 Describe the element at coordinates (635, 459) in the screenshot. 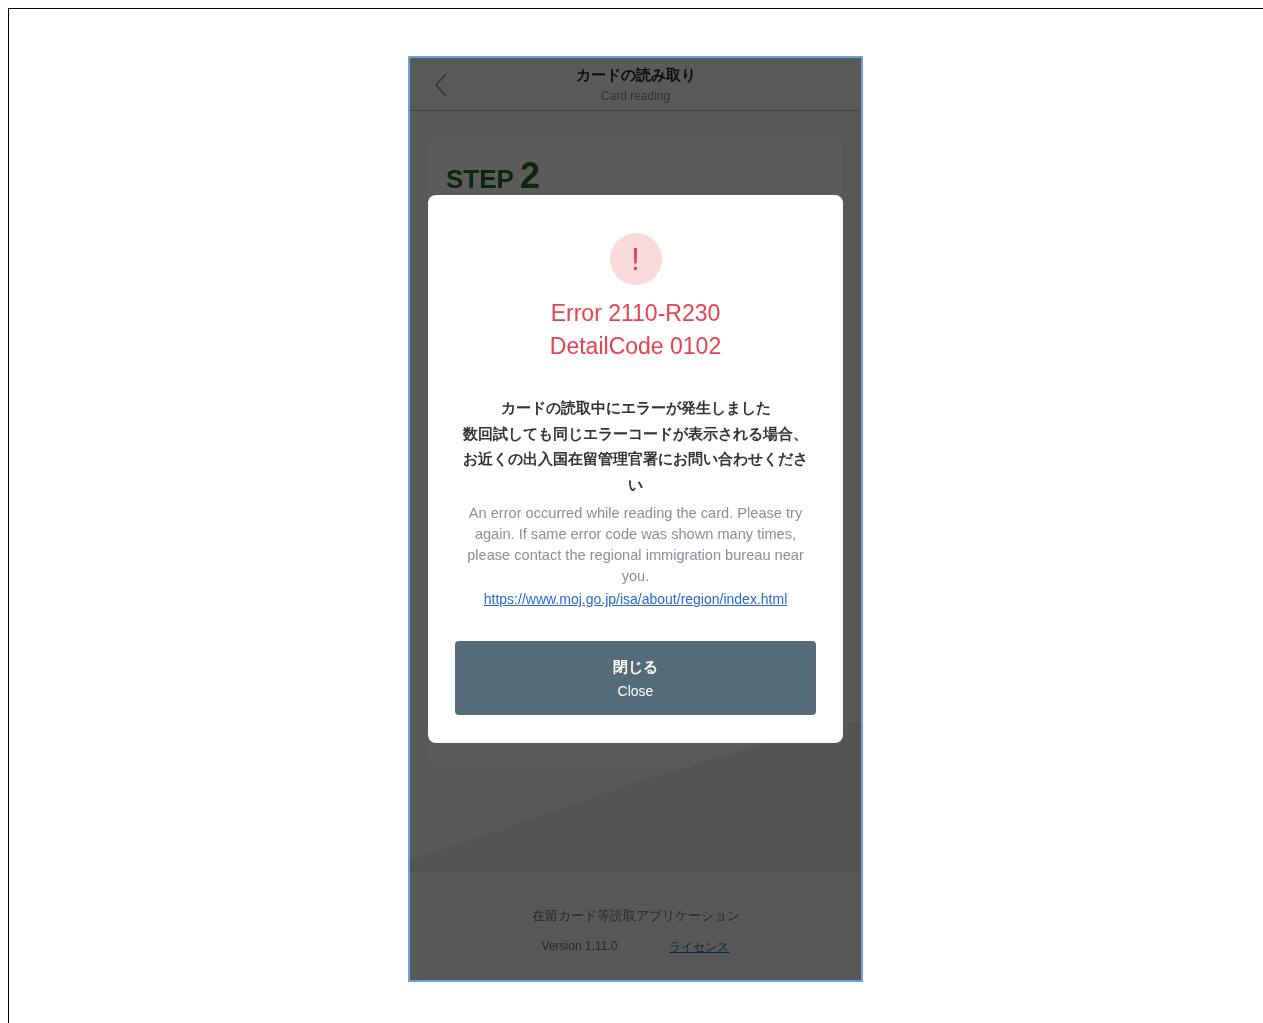

I see `error-message-japanese: 数回試しても同じエラーコードが表示される場合、お近くの出入国在留管理官署にお問い合わせください` at that location.